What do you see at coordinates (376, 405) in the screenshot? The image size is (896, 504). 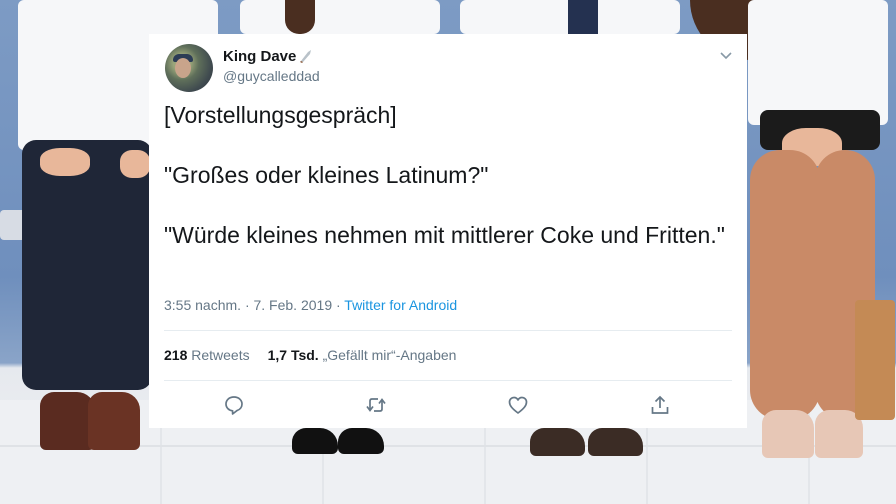 I see `retweet-icon` at bounding box center [376, 405].